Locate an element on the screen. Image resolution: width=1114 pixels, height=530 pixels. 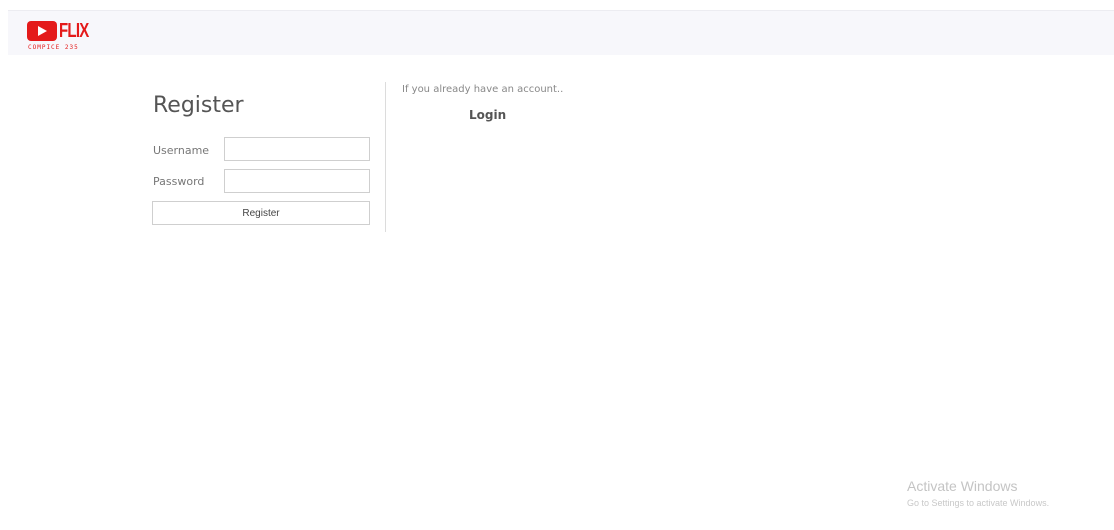
username-label: Username is located at coordinates (181, 150).